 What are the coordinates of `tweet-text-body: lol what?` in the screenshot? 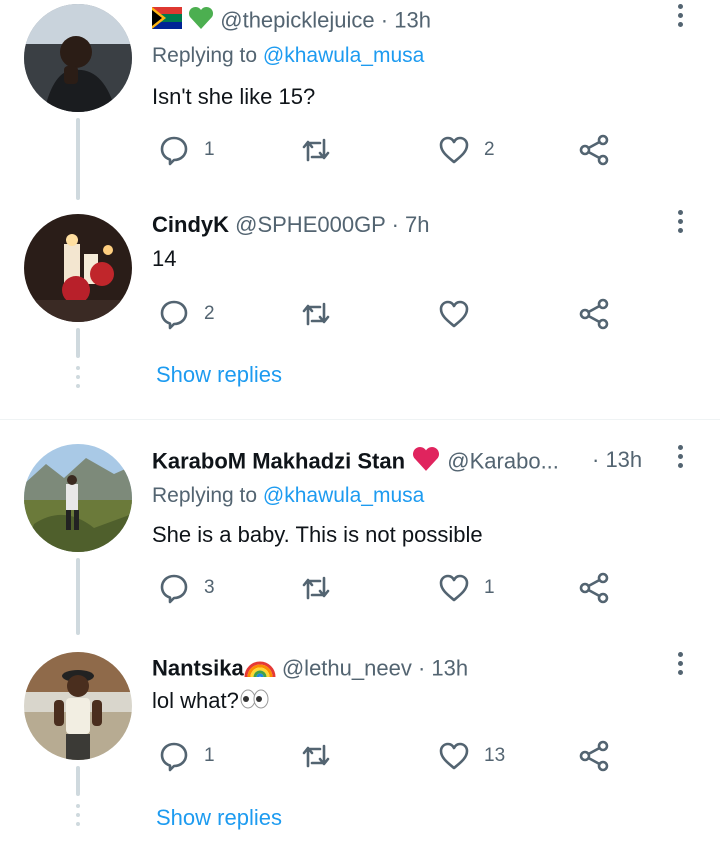 It's located at (195, 700).